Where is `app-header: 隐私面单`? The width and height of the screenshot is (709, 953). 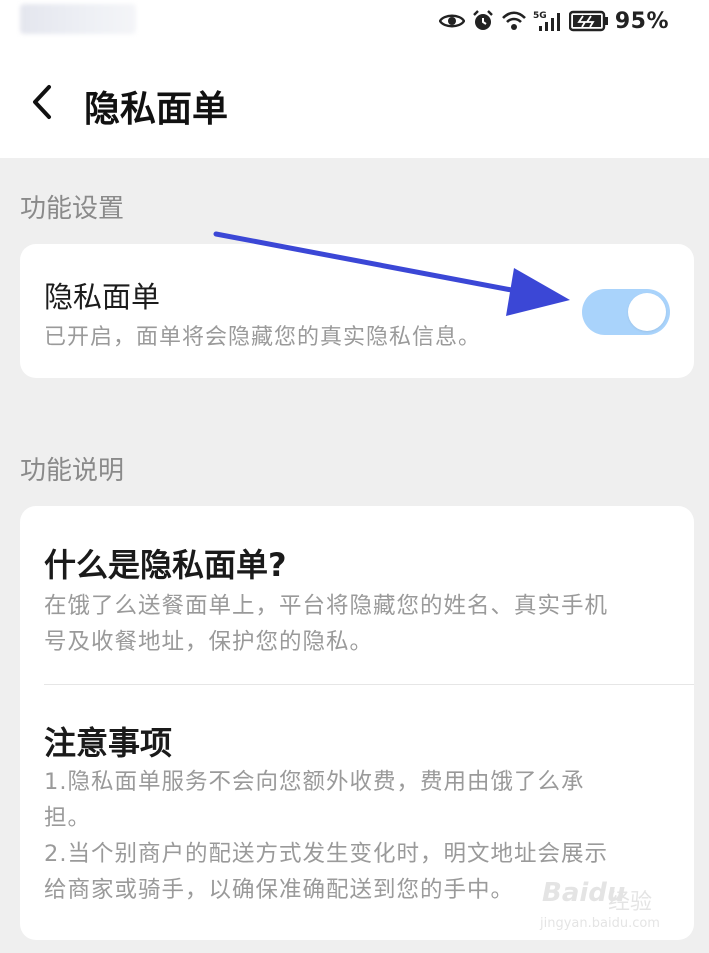
app-header: 隐私面单 is located at coordinates (354, 100).